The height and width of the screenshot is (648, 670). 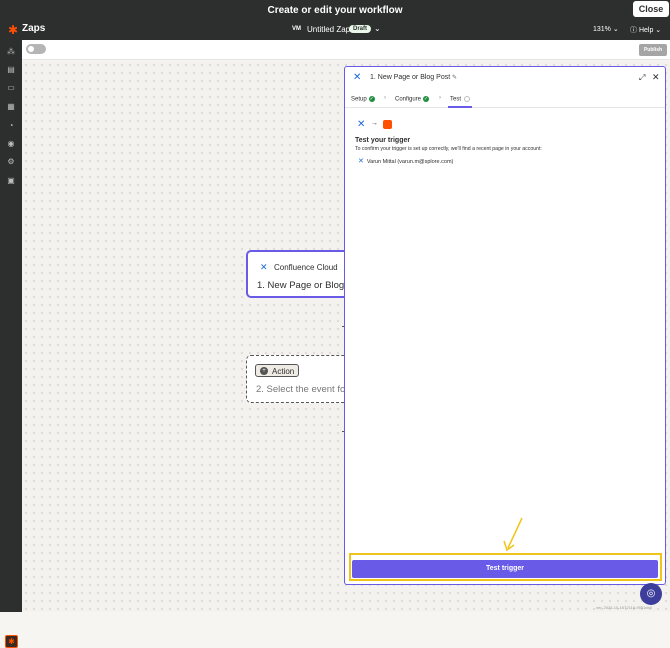 I want to click on editor-icon: ✱, so click(x=11, y=641).